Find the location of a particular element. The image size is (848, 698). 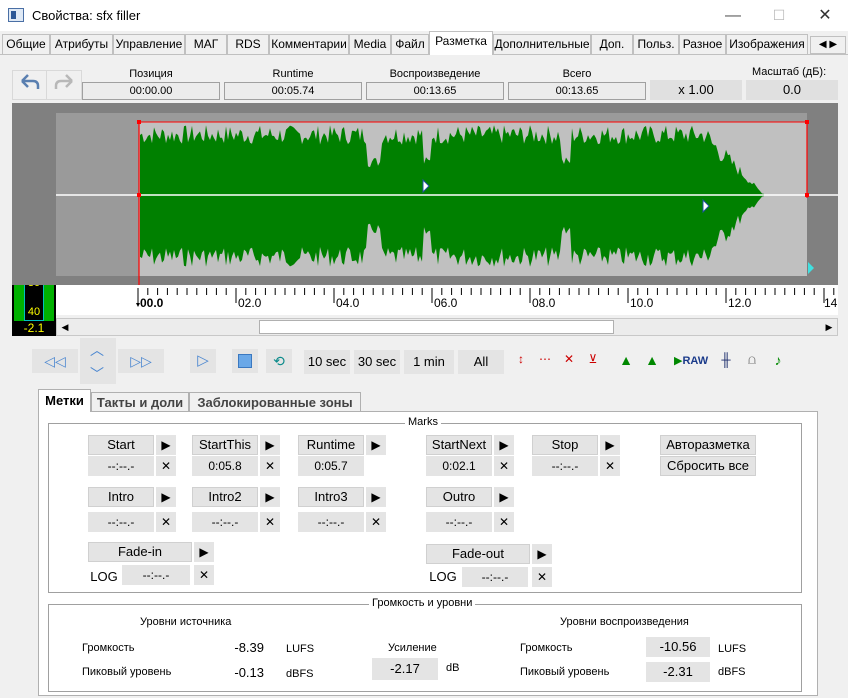

time-ruler: 00.0 02.0 04.0 06.0 08.0 10.0 12.0 14 is located at coordinates (447, 300).